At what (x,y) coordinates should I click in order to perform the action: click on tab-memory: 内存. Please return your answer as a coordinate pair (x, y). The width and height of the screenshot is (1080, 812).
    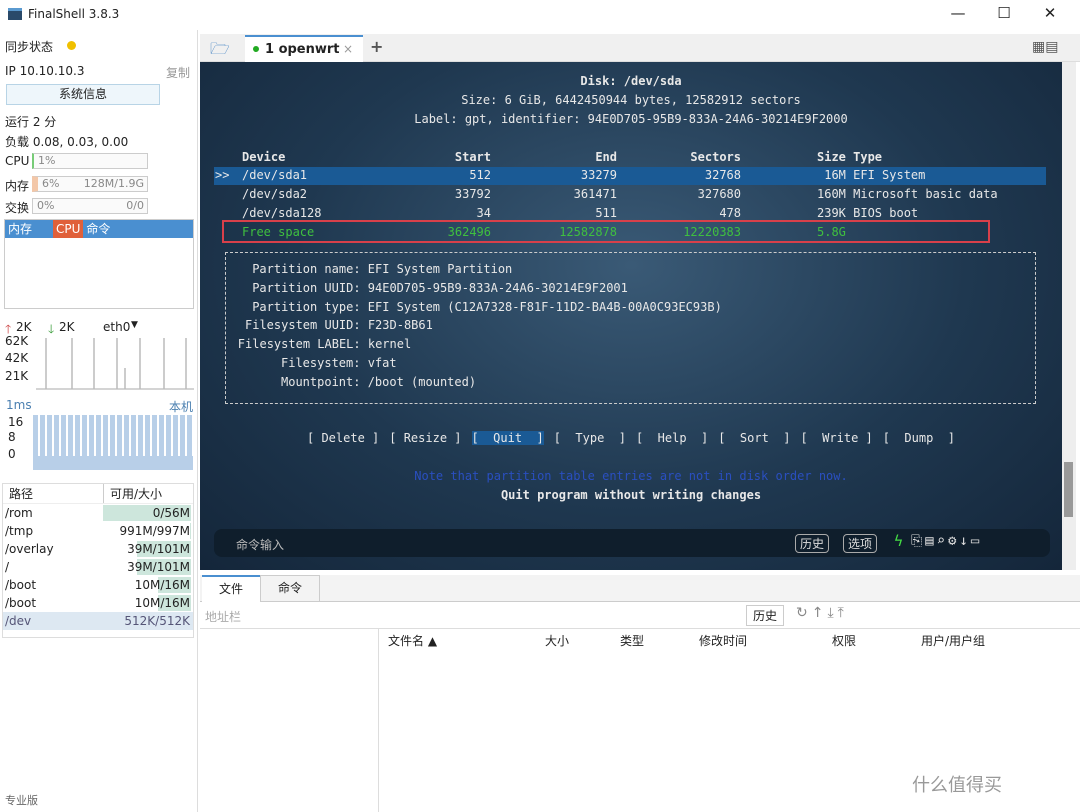
    Looking at the image, I should click on (29, 229).